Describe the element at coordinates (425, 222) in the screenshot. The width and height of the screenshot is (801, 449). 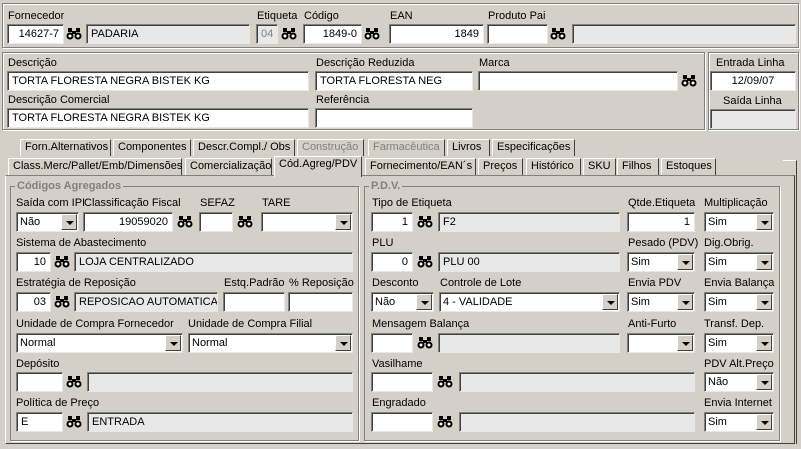
I see `tipo-etiq-search-button` at that location.